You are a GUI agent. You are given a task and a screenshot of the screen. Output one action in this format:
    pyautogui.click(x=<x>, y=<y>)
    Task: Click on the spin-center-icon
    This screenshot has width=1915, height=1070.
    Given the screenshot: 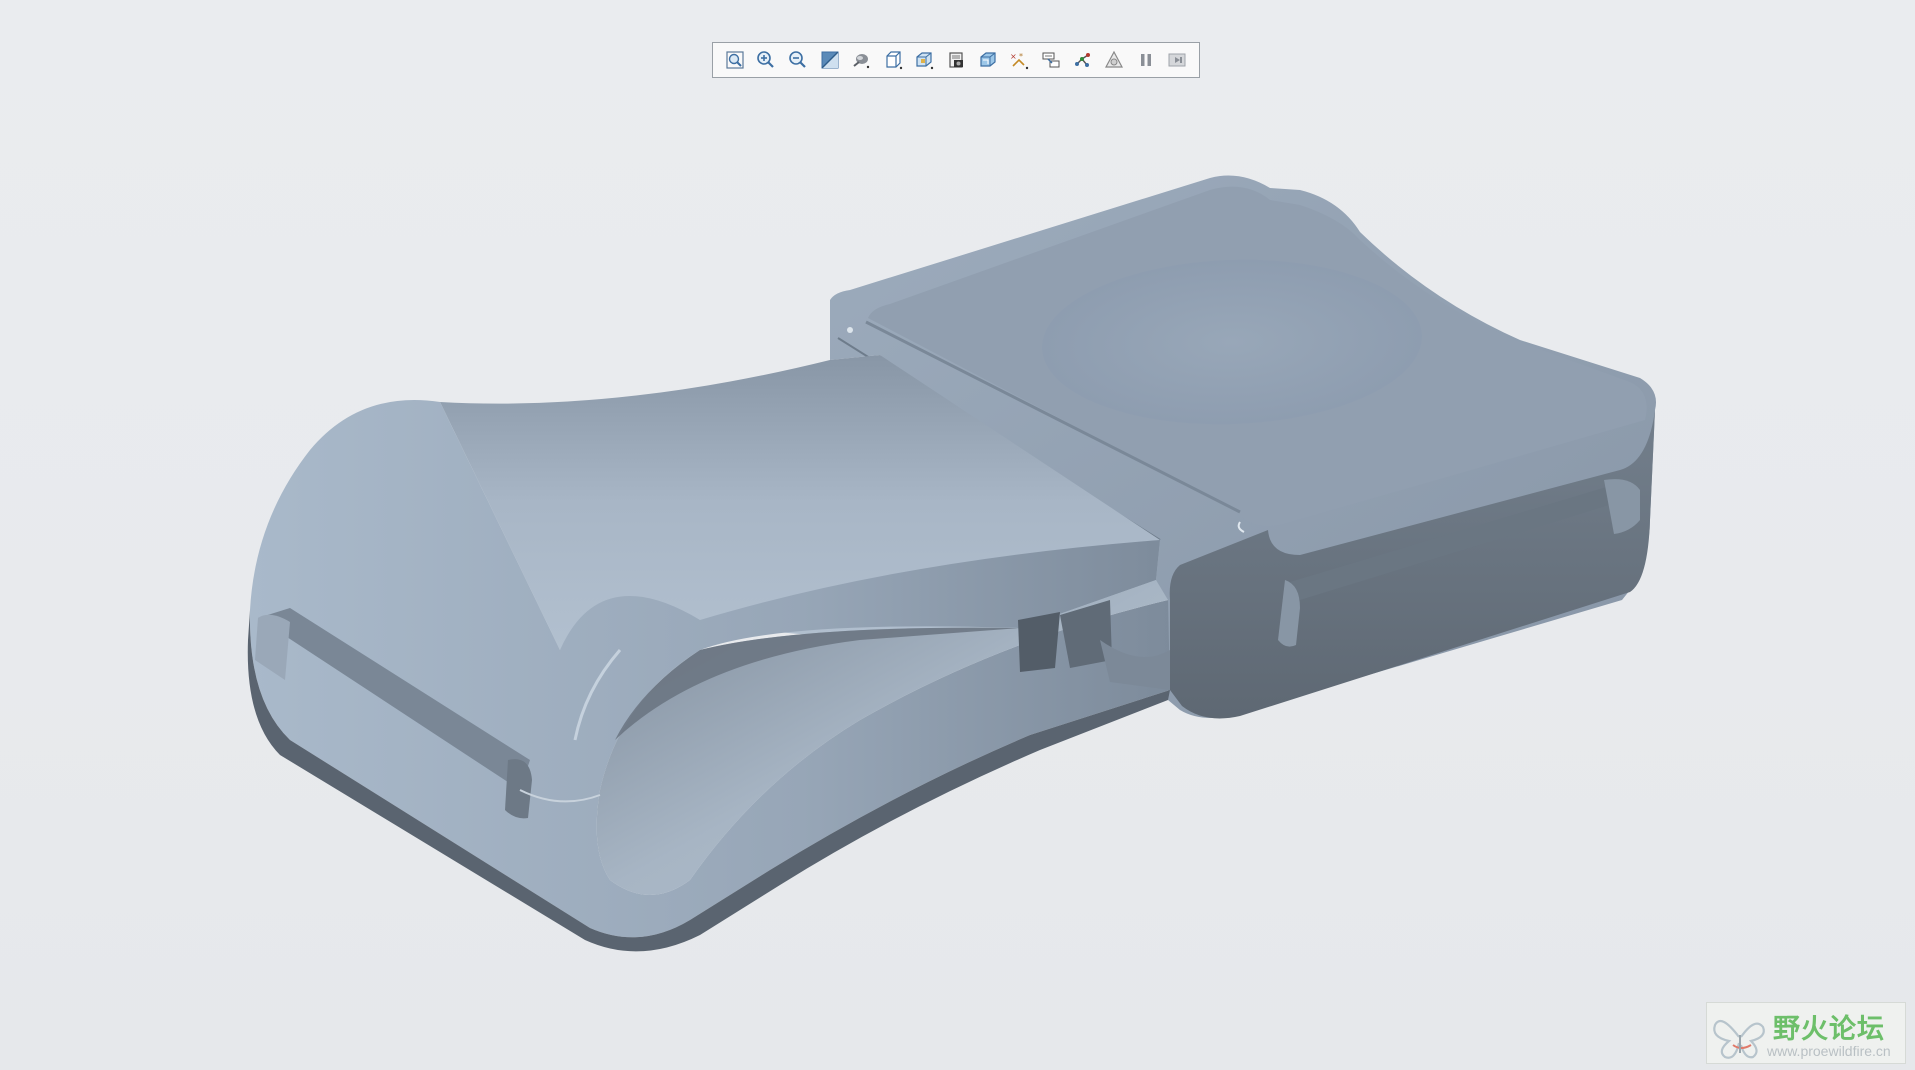 What is the action you would take?
    pyautogui.click(x=1083, y=60)
    